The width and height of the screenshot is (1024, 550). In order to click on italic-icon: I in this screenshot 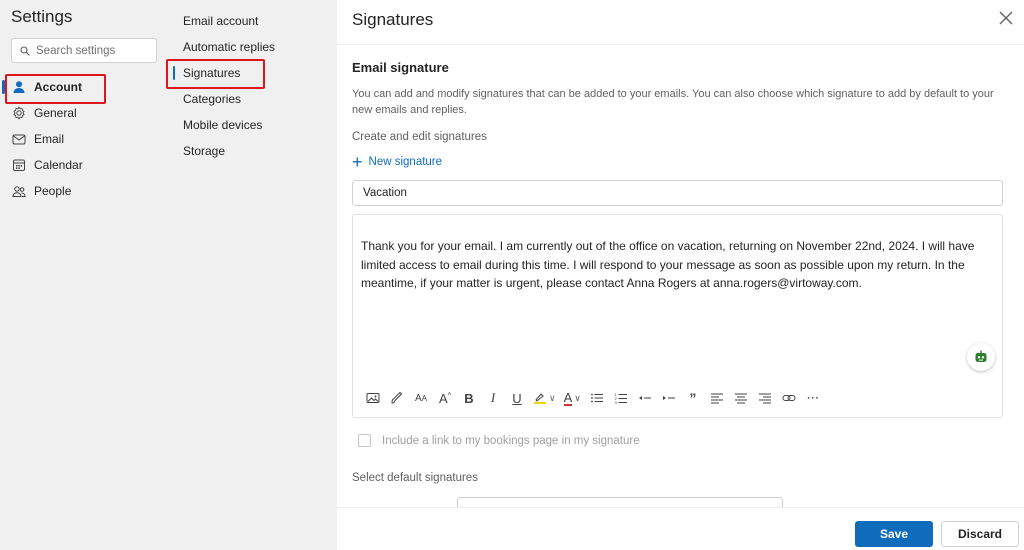, I will do `click(493, 397)`.